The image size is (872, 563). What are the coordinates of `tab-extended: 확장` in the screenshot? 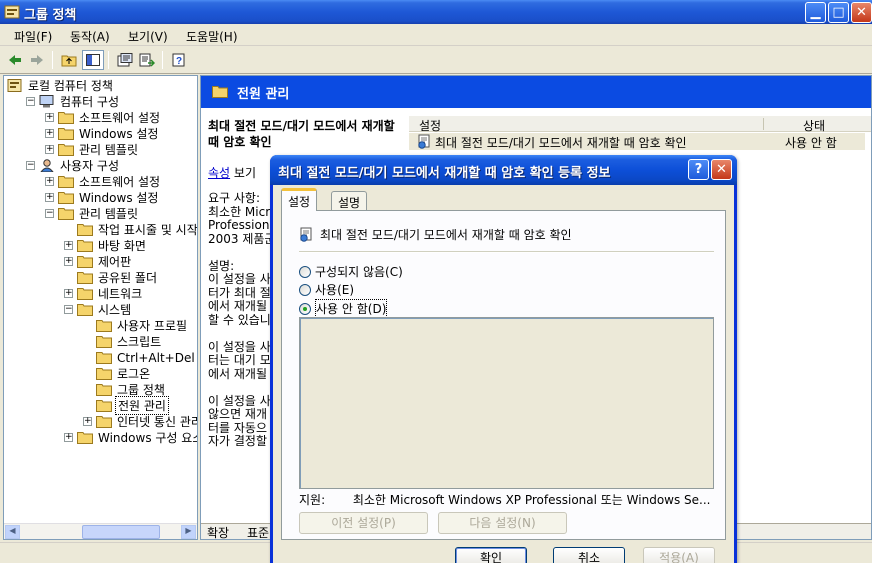 It's located at (218, 531).